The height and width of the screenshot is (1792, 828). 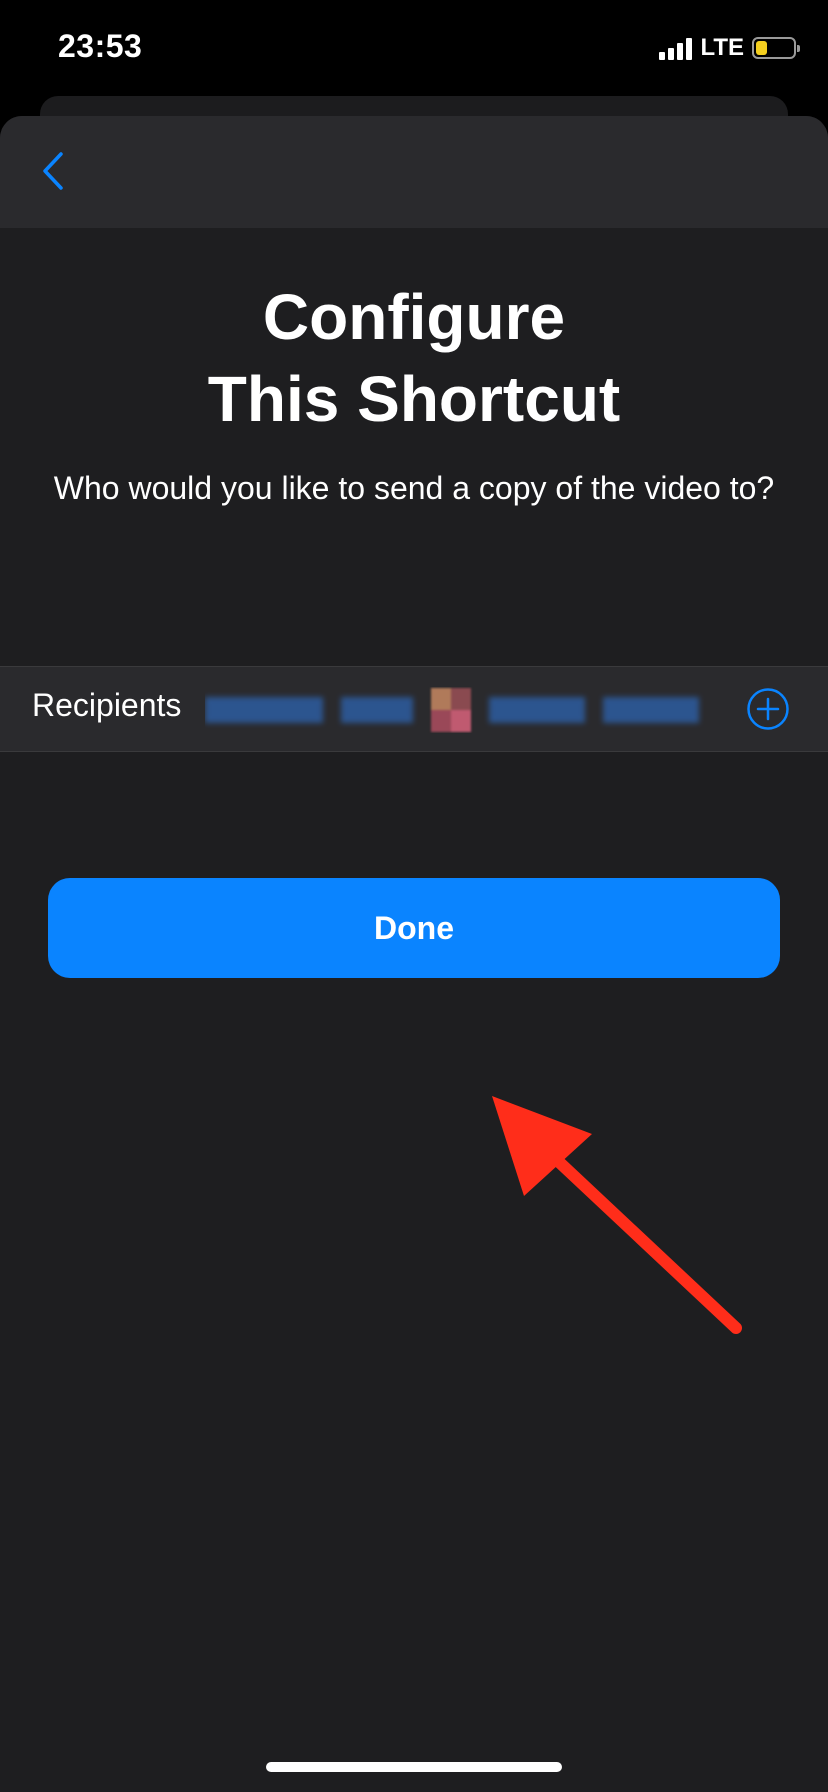 I want to click on redacted-avatar, so click(x=451, y=710).